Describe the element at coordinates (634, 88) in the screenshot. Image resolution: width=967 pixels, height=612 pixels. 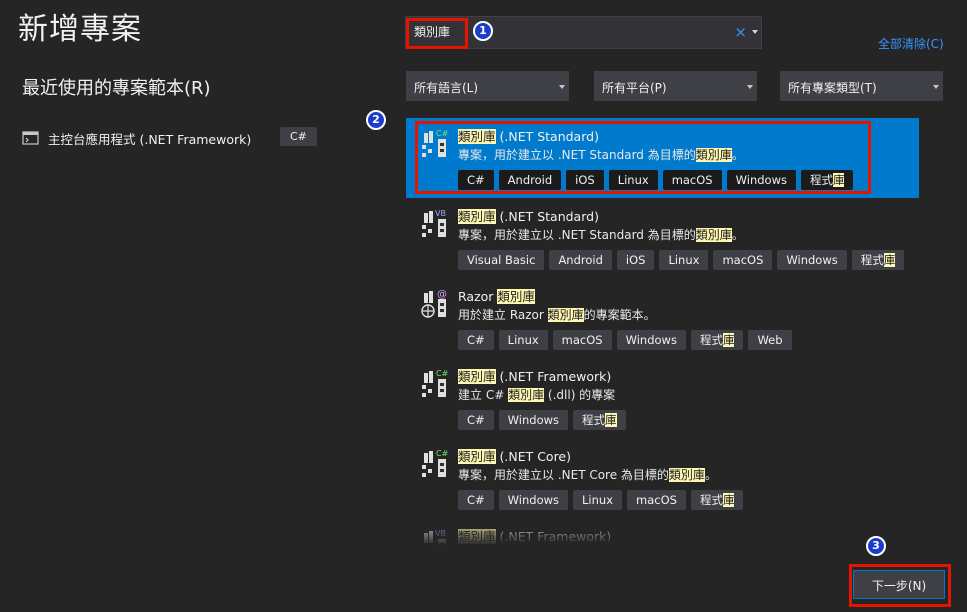
I see `platform-filter-label: 所有平台(P)` at that location.